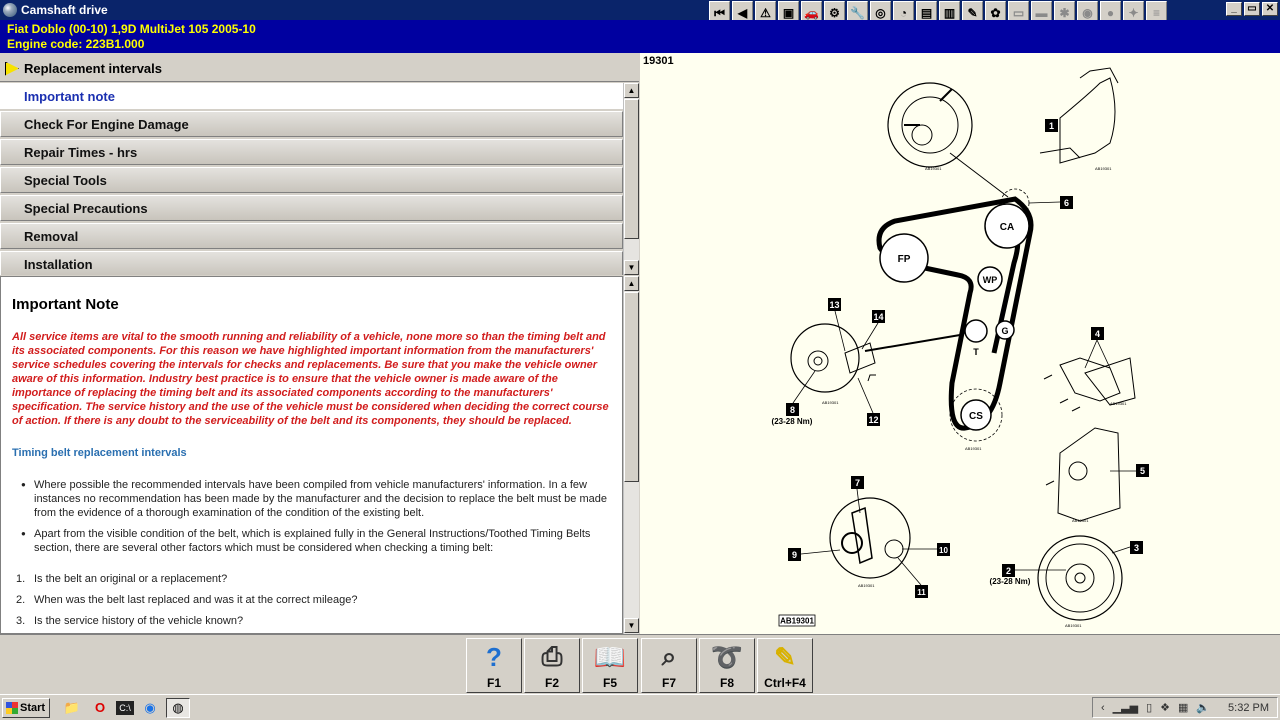 The width and height of the screenshot is (1280, 720). I want to click on print-icon: ⎙, so click(552, 656).